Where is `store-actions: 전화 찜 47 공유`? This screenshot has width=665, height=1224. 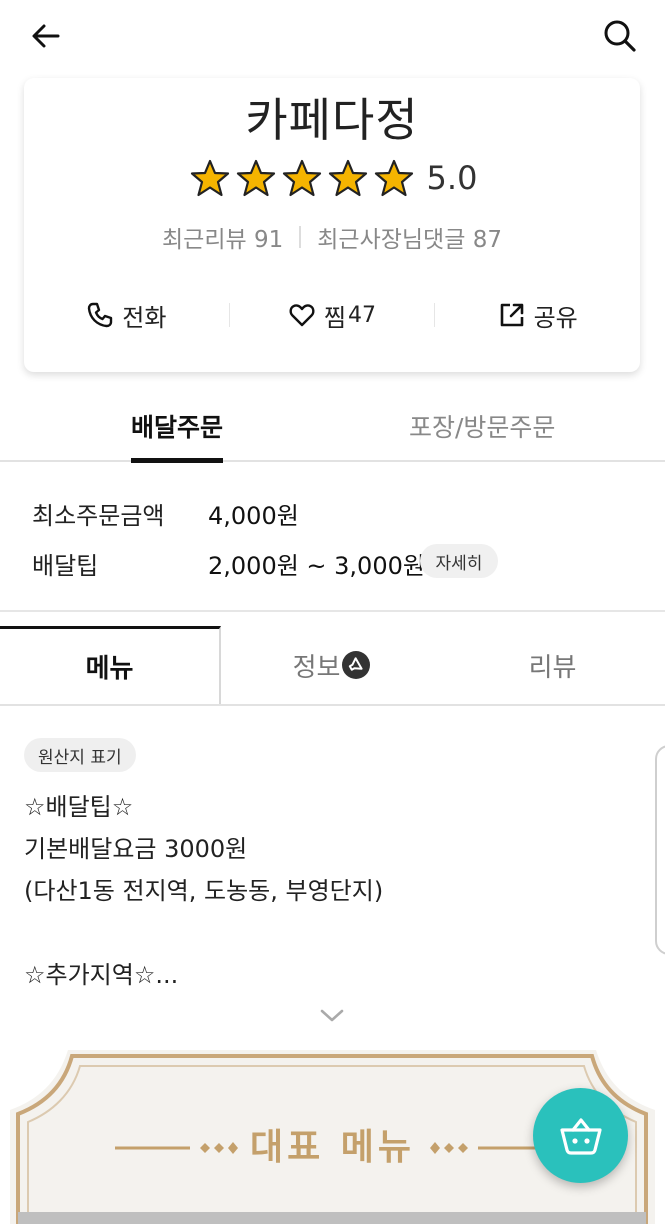
store-actions: 전화 찜 47 공유 is located at coordinates (332, 315).